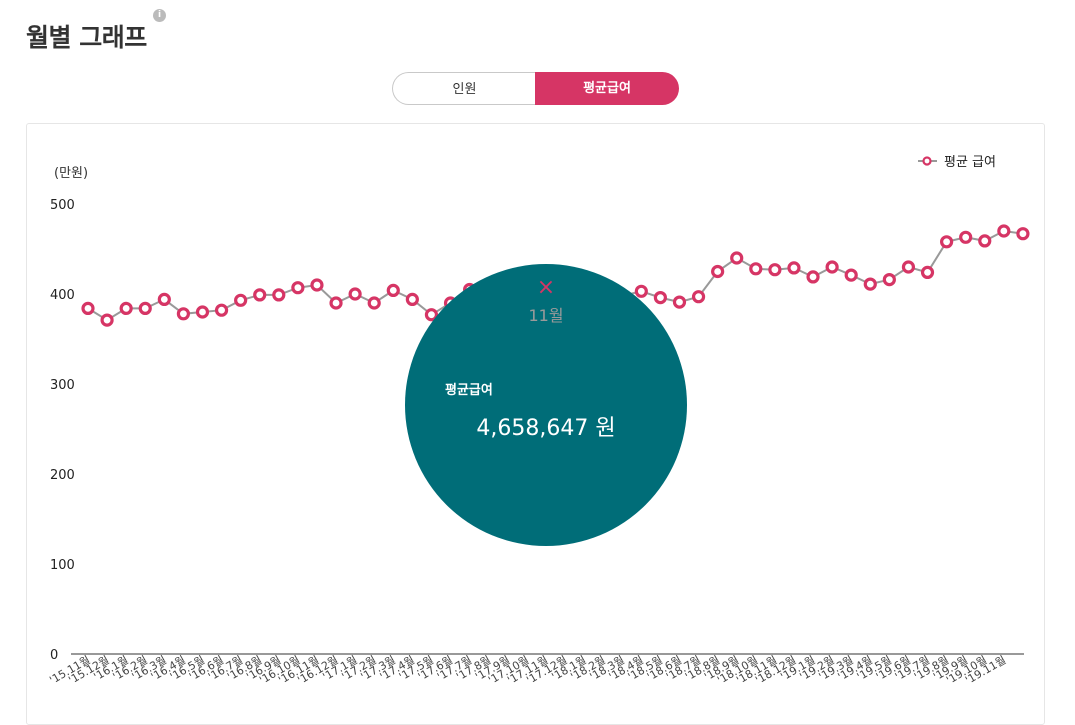 The height and width of the screenshot is (725, 1075). I want to click on y-tick-label: 300, so click(62, 385).